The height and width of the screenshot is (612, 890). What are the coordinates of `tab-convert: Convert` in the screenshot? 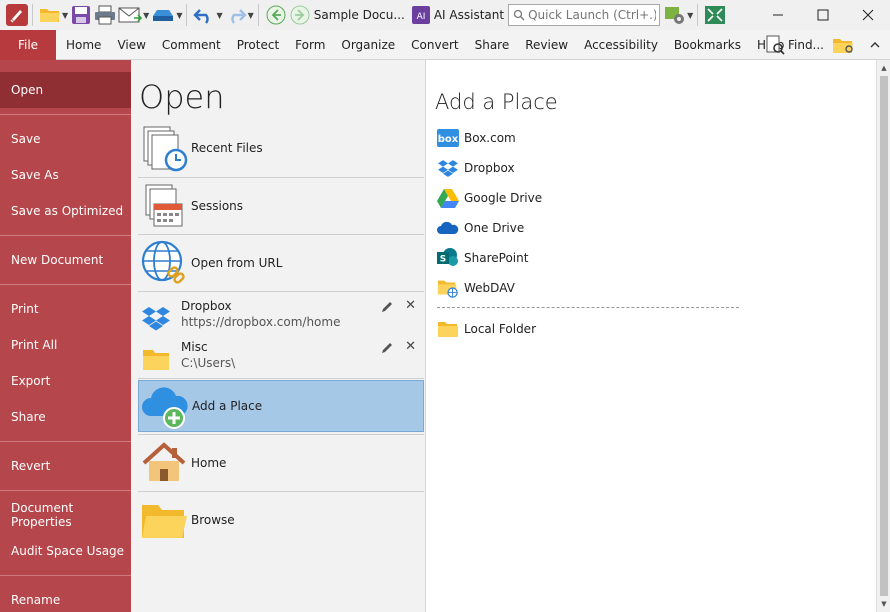 It's located at (434, 45).